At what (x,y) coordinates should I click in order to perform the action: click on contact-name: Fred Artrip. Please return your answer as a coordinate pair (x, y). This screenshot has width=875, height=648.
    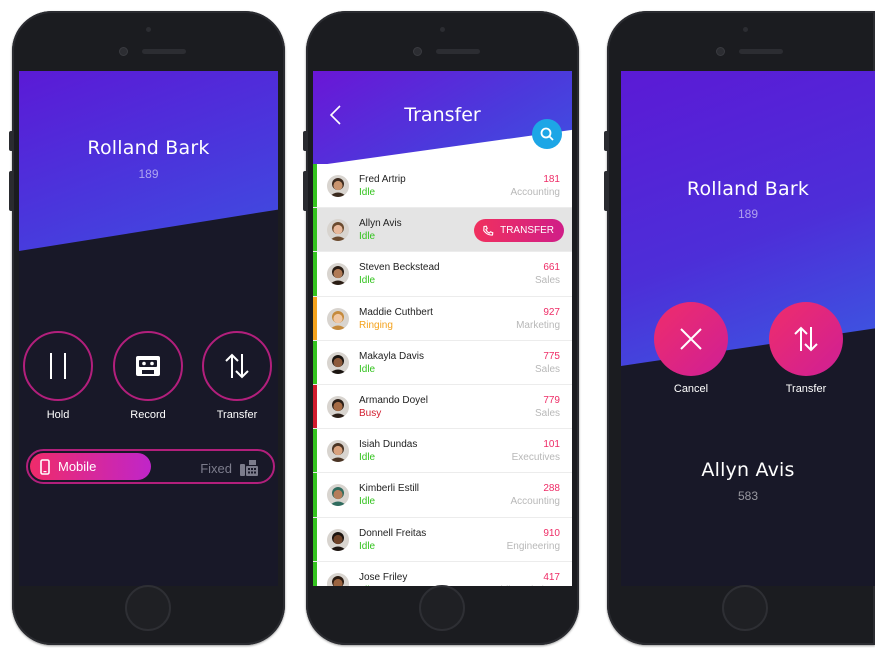
    Looking at the image, I should click on (382, 179).